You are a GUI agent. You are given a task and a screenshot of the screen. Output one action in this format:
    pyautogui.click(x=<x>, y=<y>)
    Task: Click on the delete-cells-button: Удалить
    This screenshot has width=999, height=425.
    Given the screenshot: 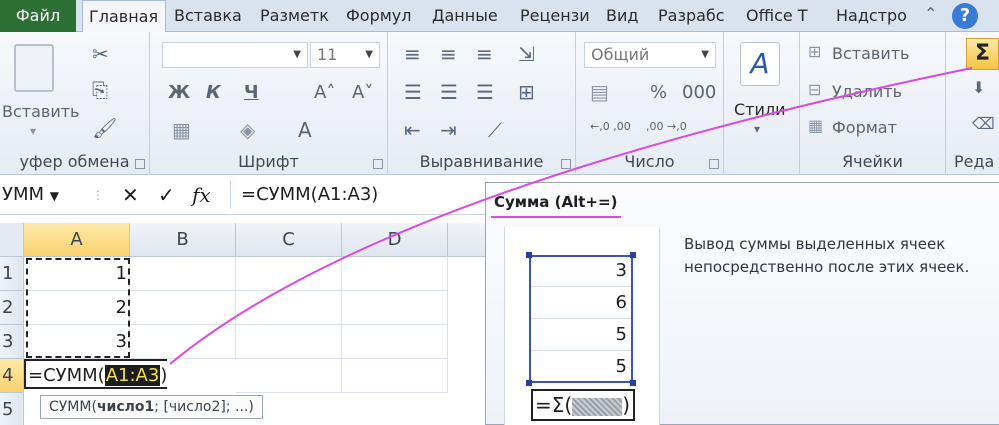 What is the action you would take?
    pyautogui.click(x=867, y=91)
    